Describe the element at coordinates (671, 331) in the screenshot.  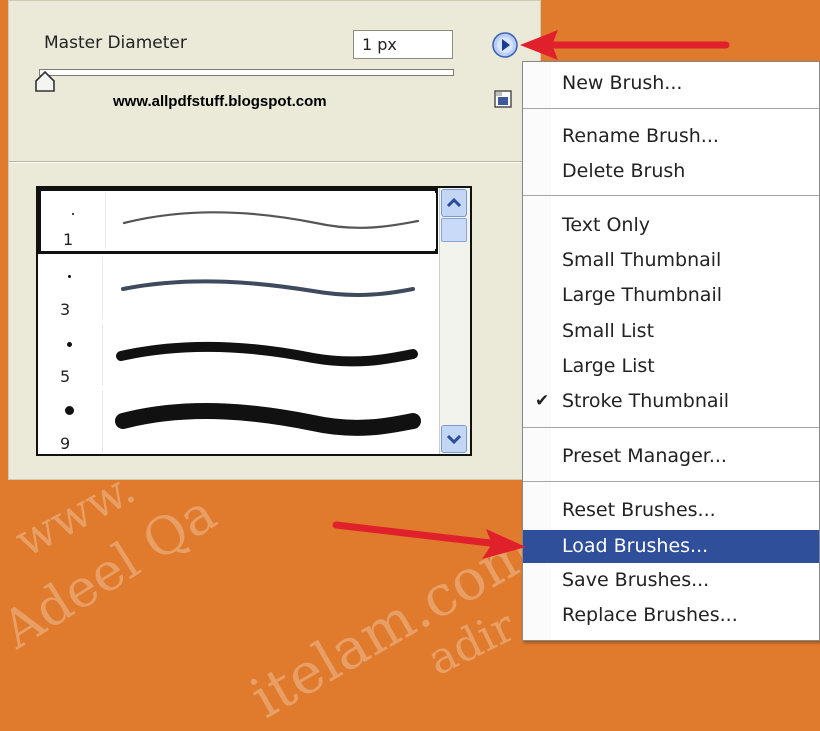
I see `menu-item-small-list: Small List` at that location.